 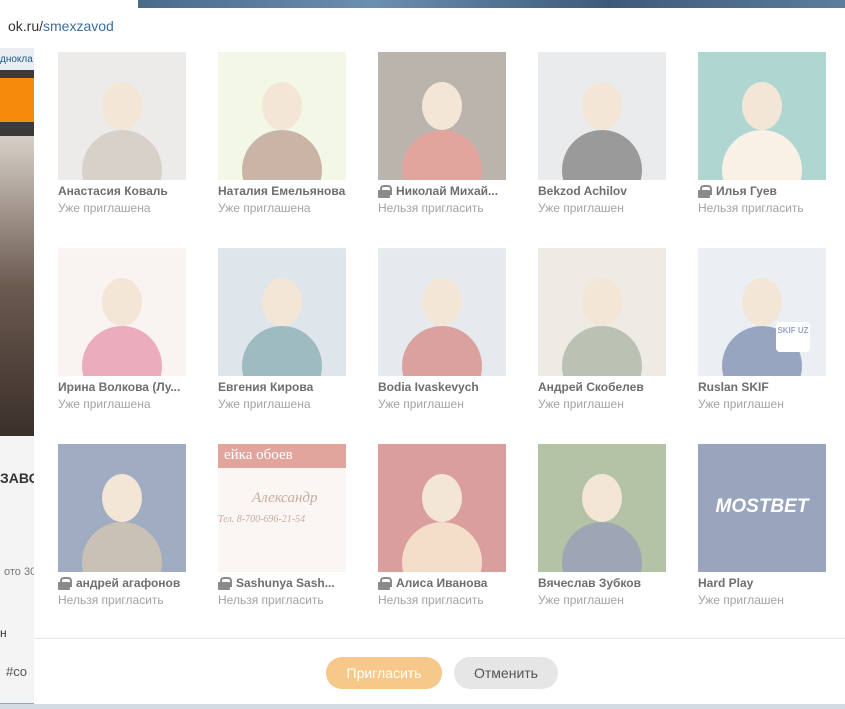 I want to click on background-hashtag: #co, so click(x=16, y=671).